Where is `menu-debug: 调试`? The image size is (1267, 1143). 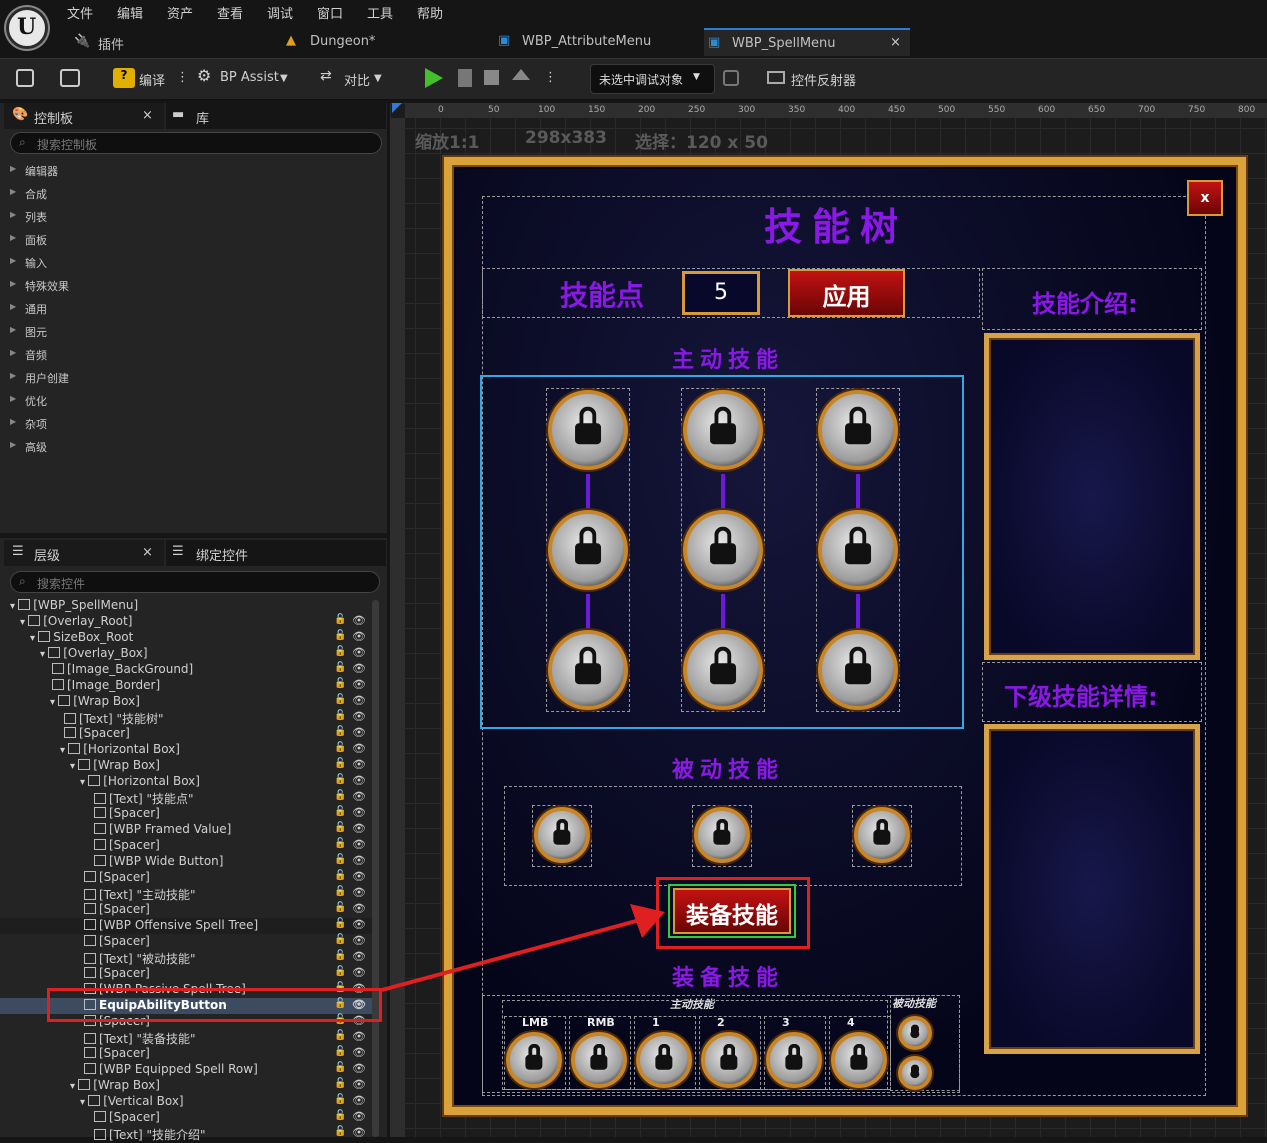
menu-debug: 调试 is located at coordinates (280, 12).